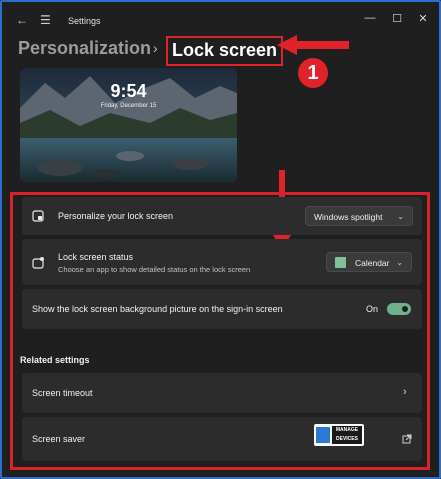 This screenshot has width=441, height=479. I want to click on status-label: Lock screen status, so click(96, 257).